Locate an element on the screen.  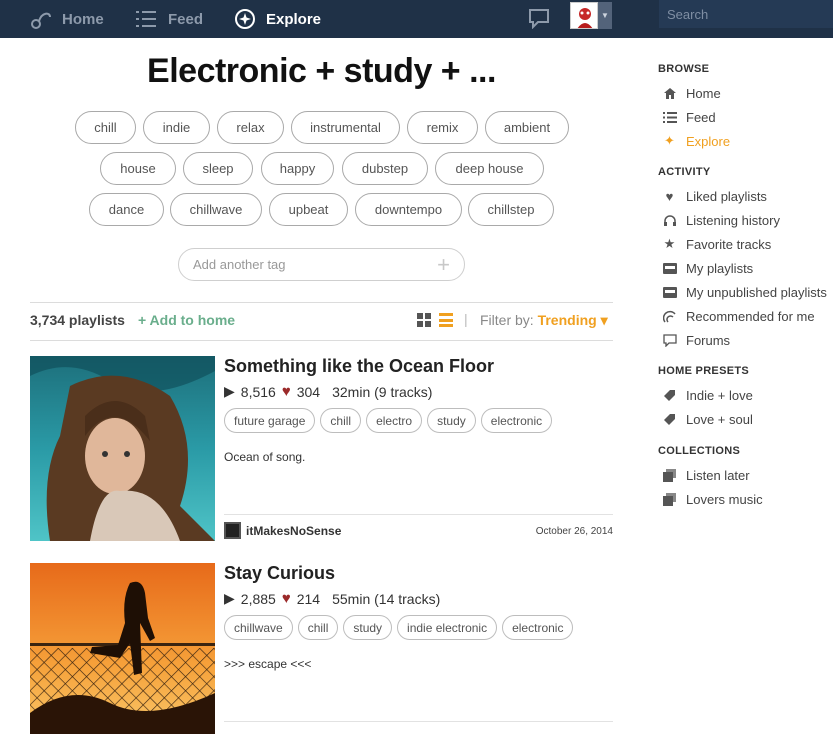
sidebar-item-label: Love + soul is located at coordinates (719, 419).